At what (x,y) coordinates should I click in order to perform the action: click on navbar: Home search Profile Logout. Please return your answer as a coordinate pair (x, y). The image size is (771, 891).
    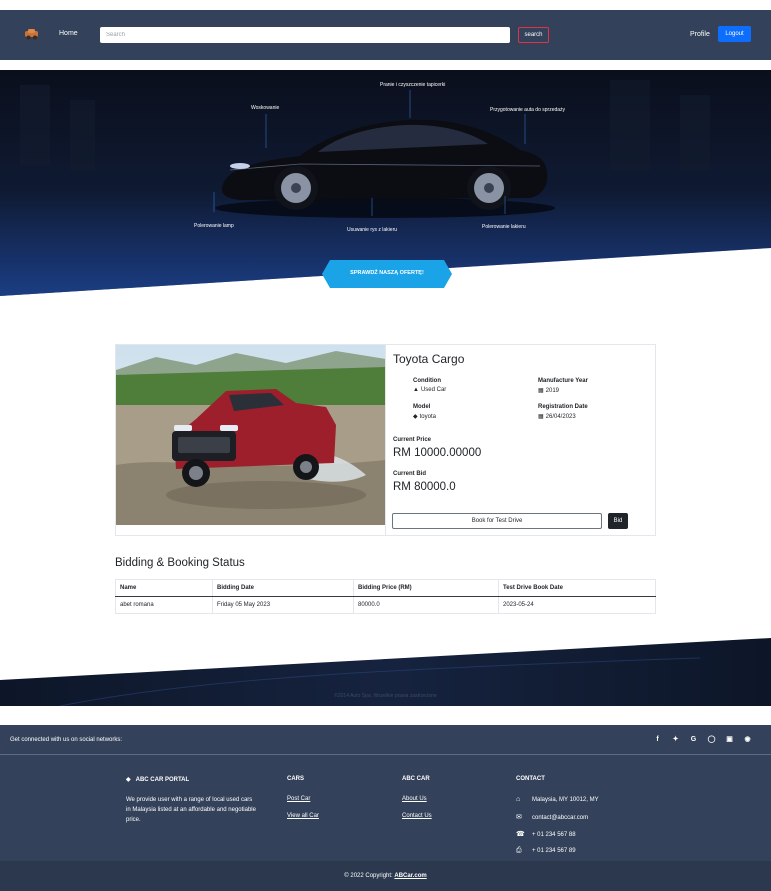
    Looking at the image, I should click on (385, 35).